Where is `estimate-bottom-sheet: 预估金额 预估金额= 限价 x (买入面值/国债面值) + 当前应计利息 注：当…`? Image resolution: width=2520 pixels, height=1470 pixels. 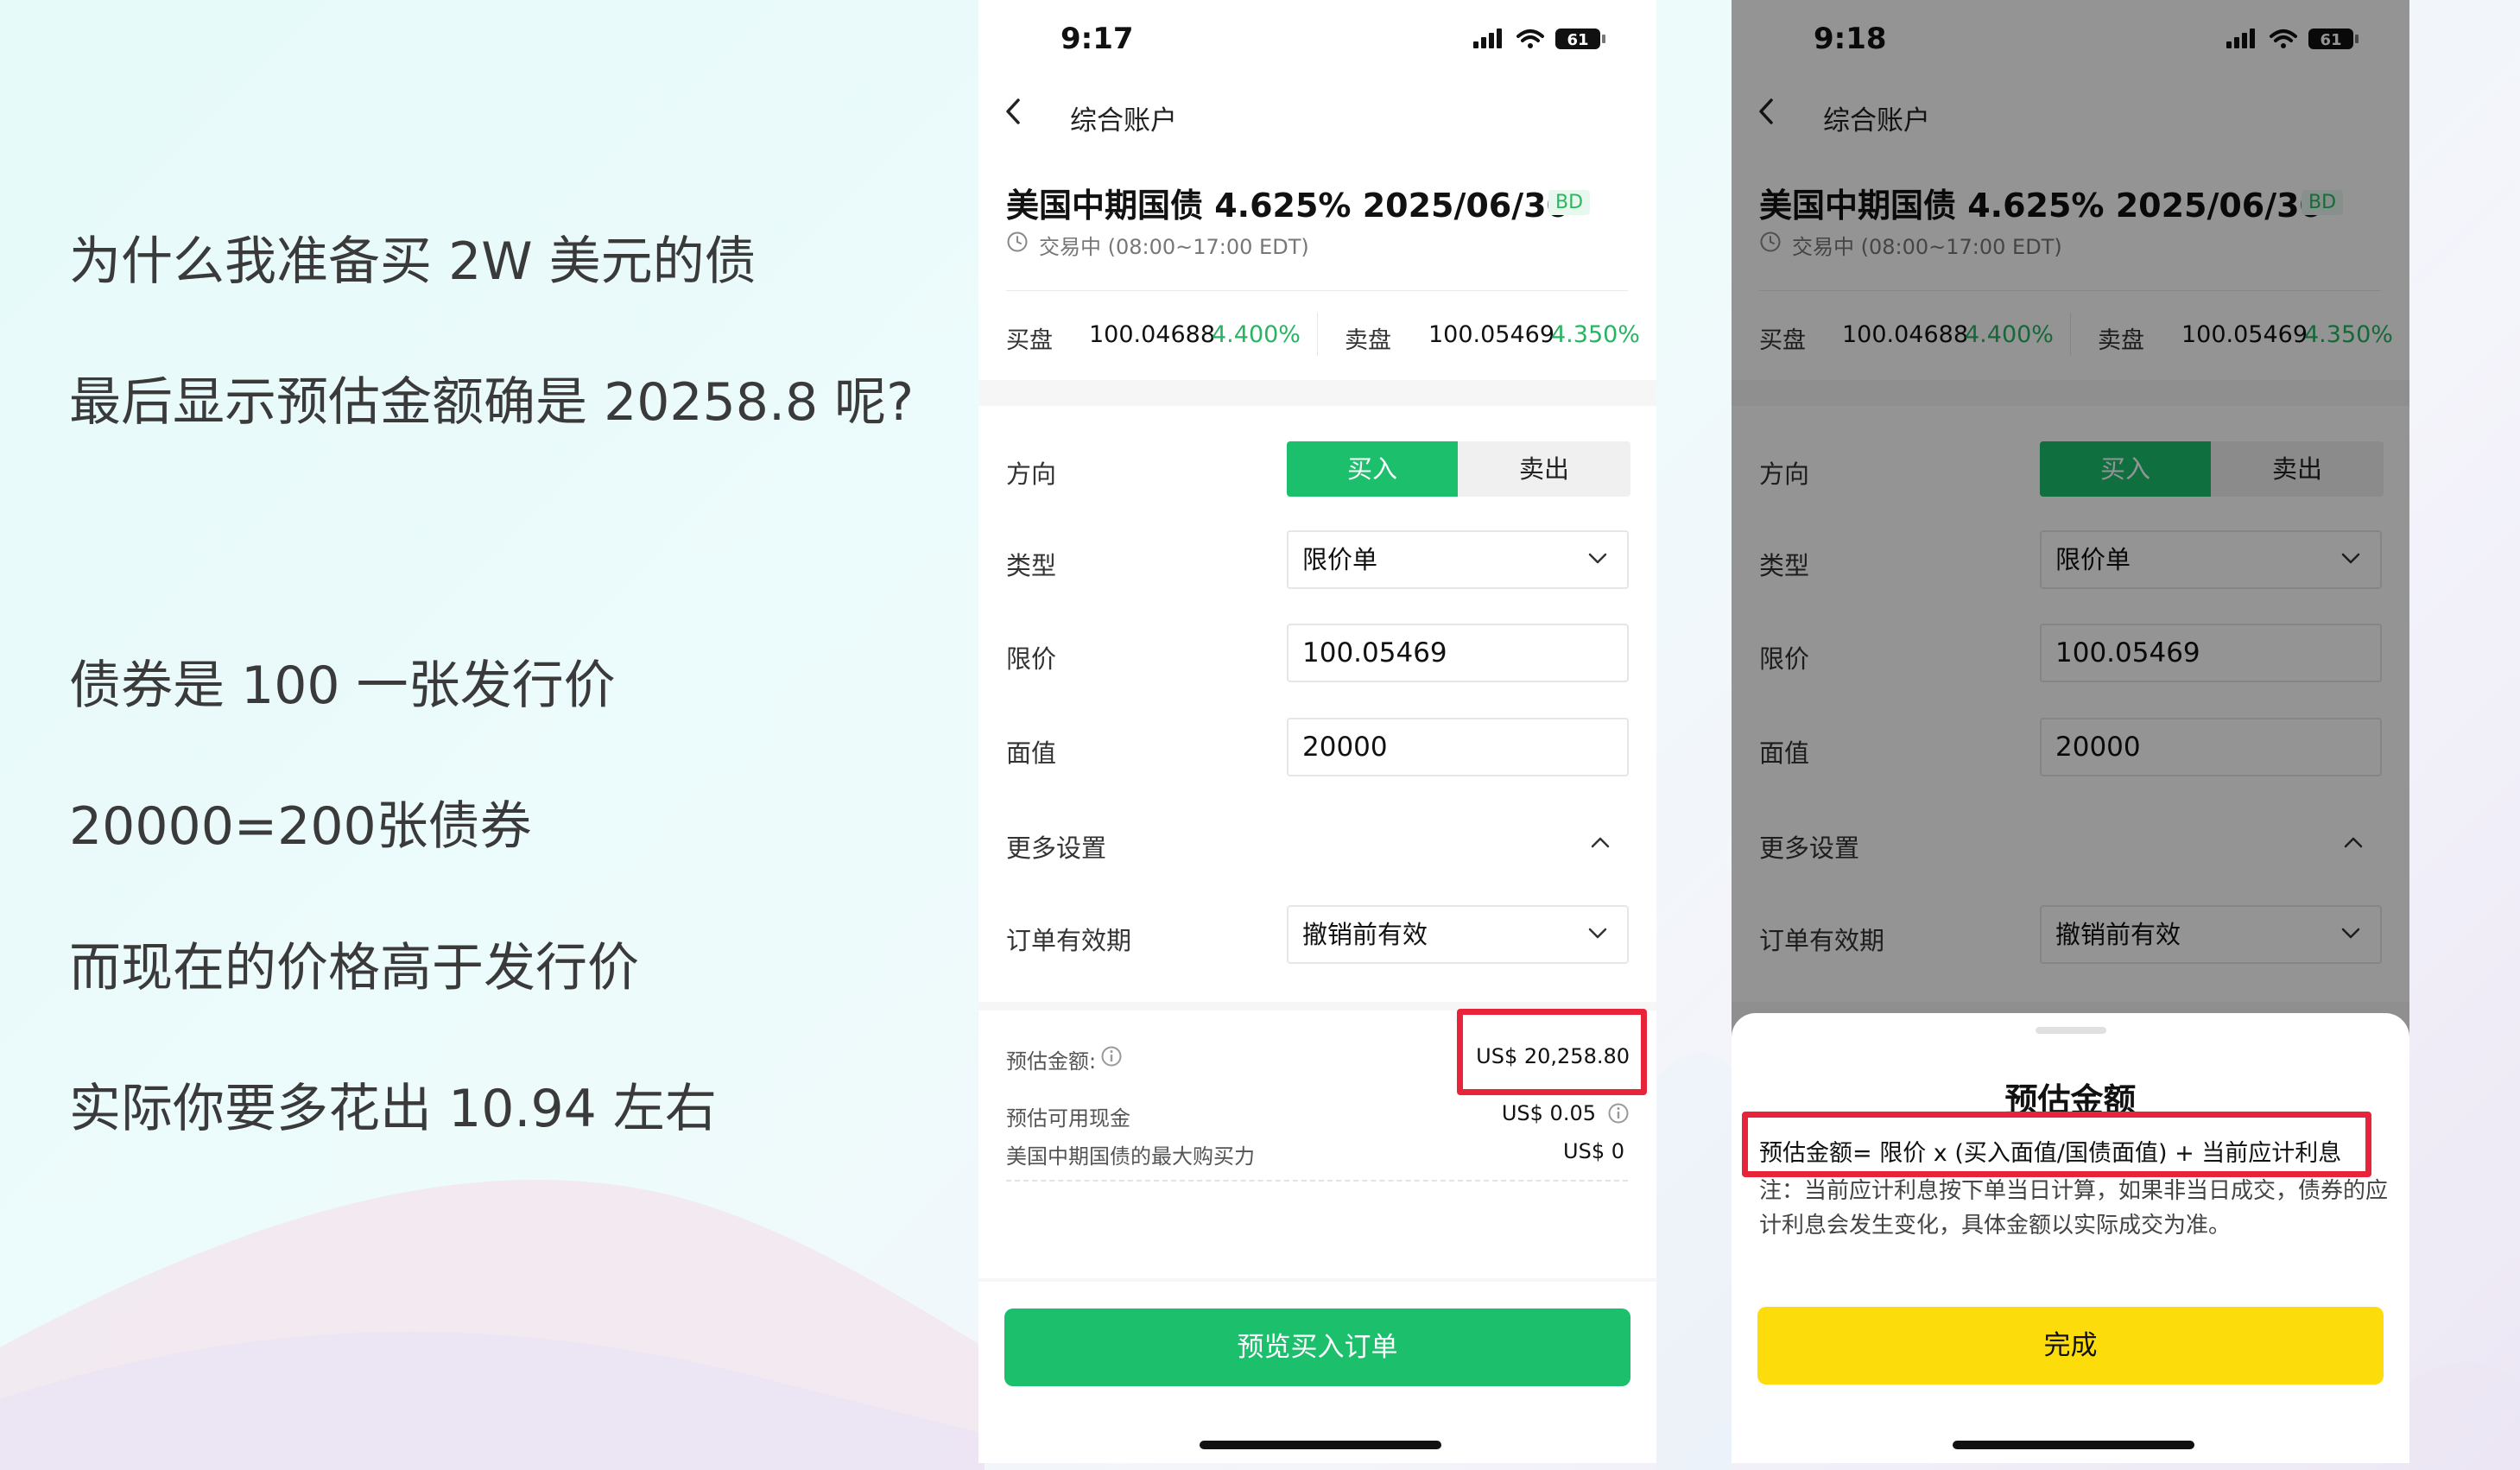 estimate-bottom-sheet: 预估金额 预估金额= 限价 x (买入面值/国债面值) + 当前应计利息 注：当… is located at coordinates (2071, 1238).